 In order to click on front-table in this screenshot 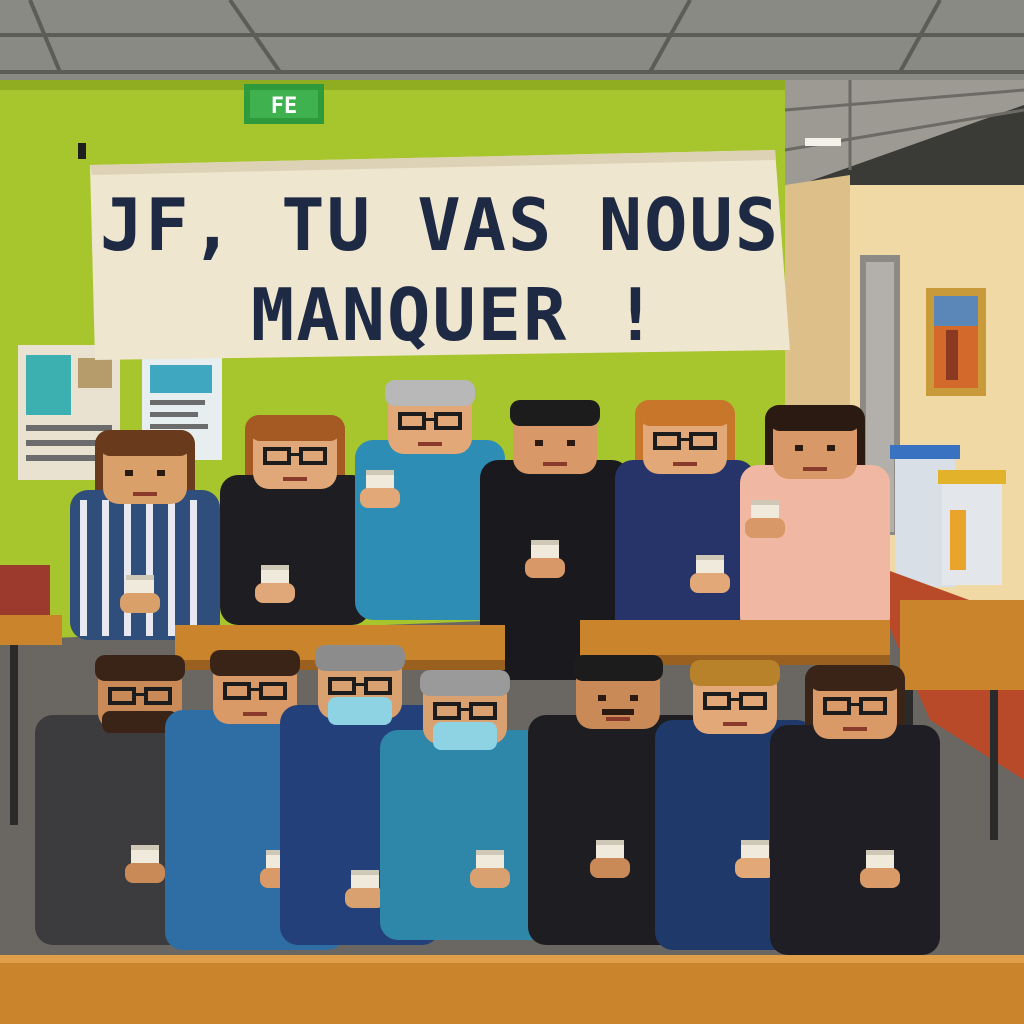, I will do `click(512, 989)`.